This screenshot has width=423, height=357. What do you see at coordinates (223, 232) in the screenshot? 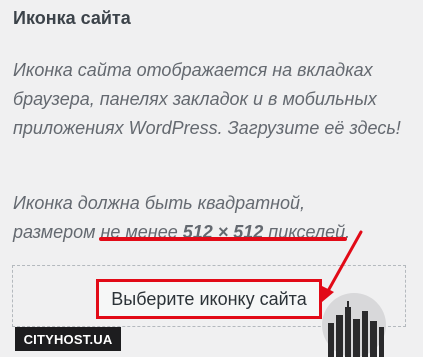
I see `size-requirement-highlight: не менее 512 × 512 пикселей` at bounding box center [223, 232].